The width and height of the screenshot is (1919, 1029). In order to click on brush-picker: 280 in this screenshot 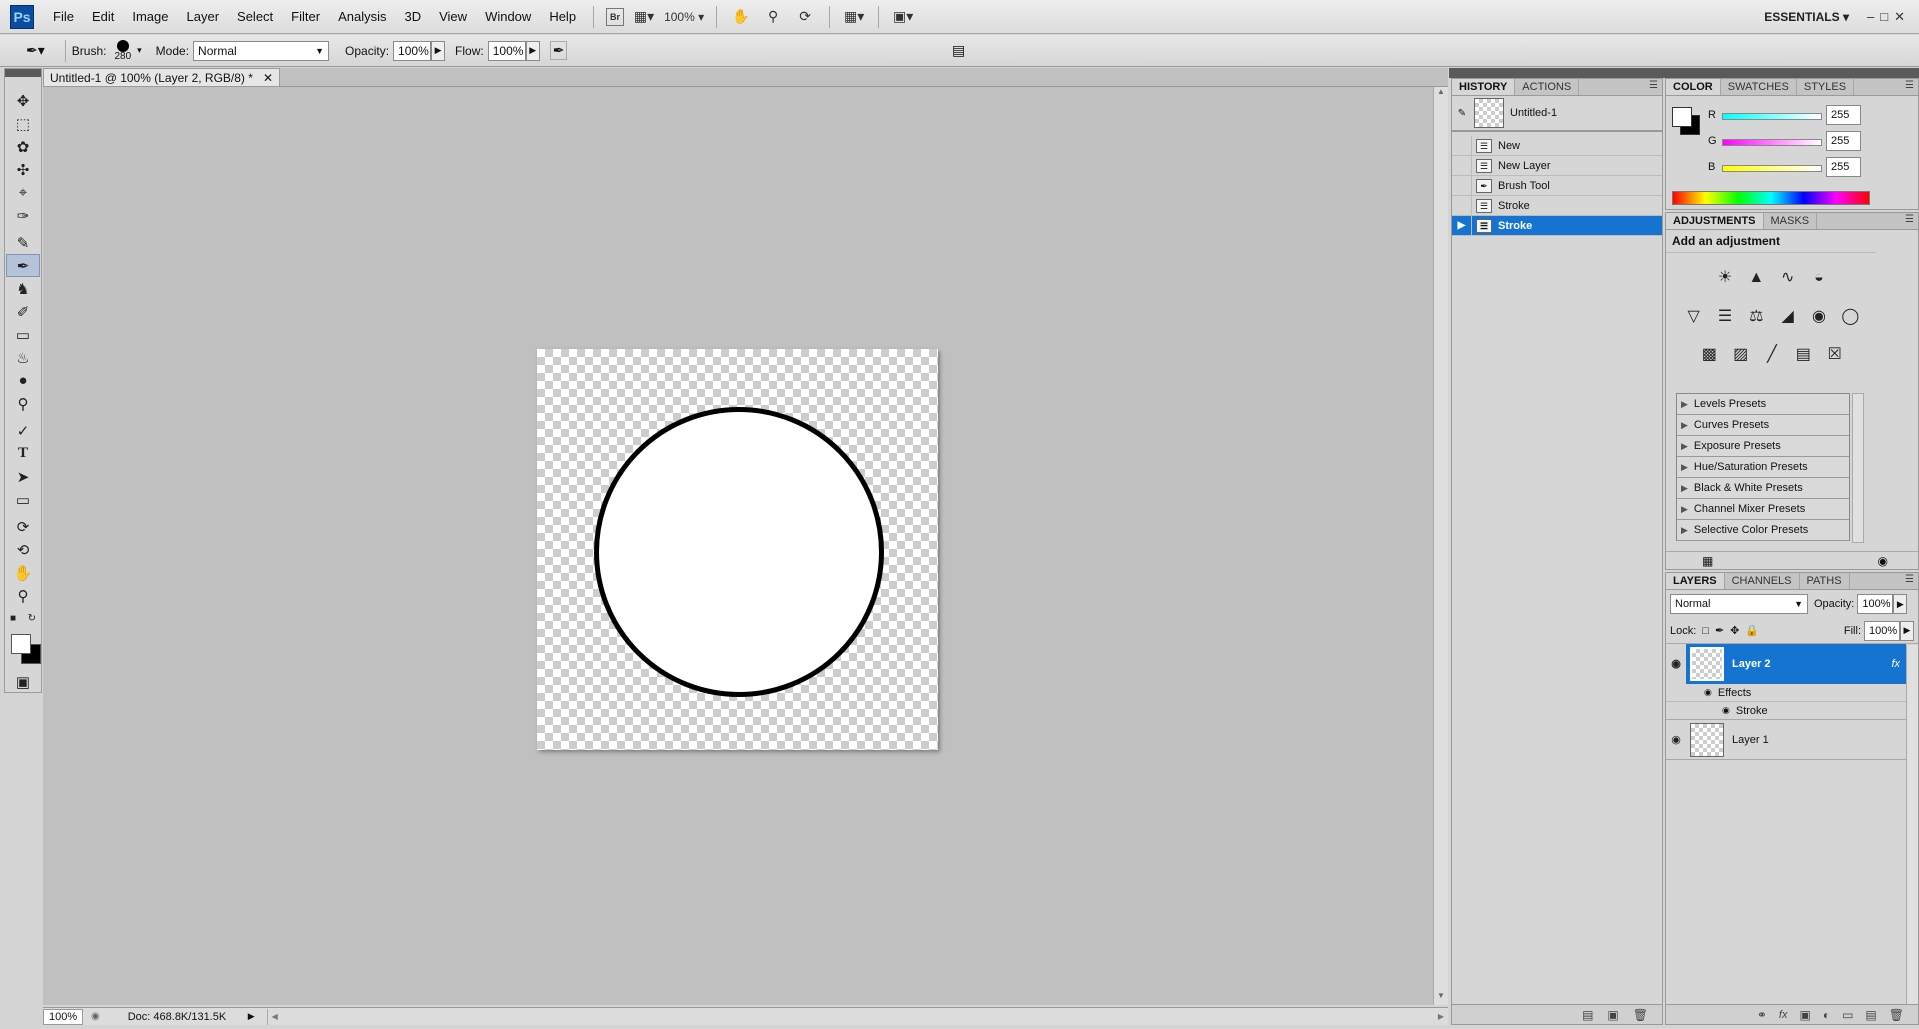, I will do `click(122, 50)`.